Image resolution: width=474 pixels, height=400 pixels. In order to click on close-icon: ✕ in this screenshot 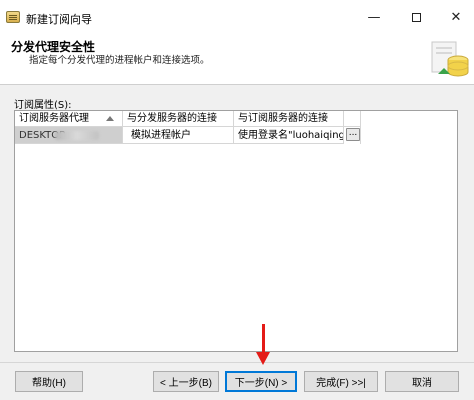, I will do `click(456, 17)`.